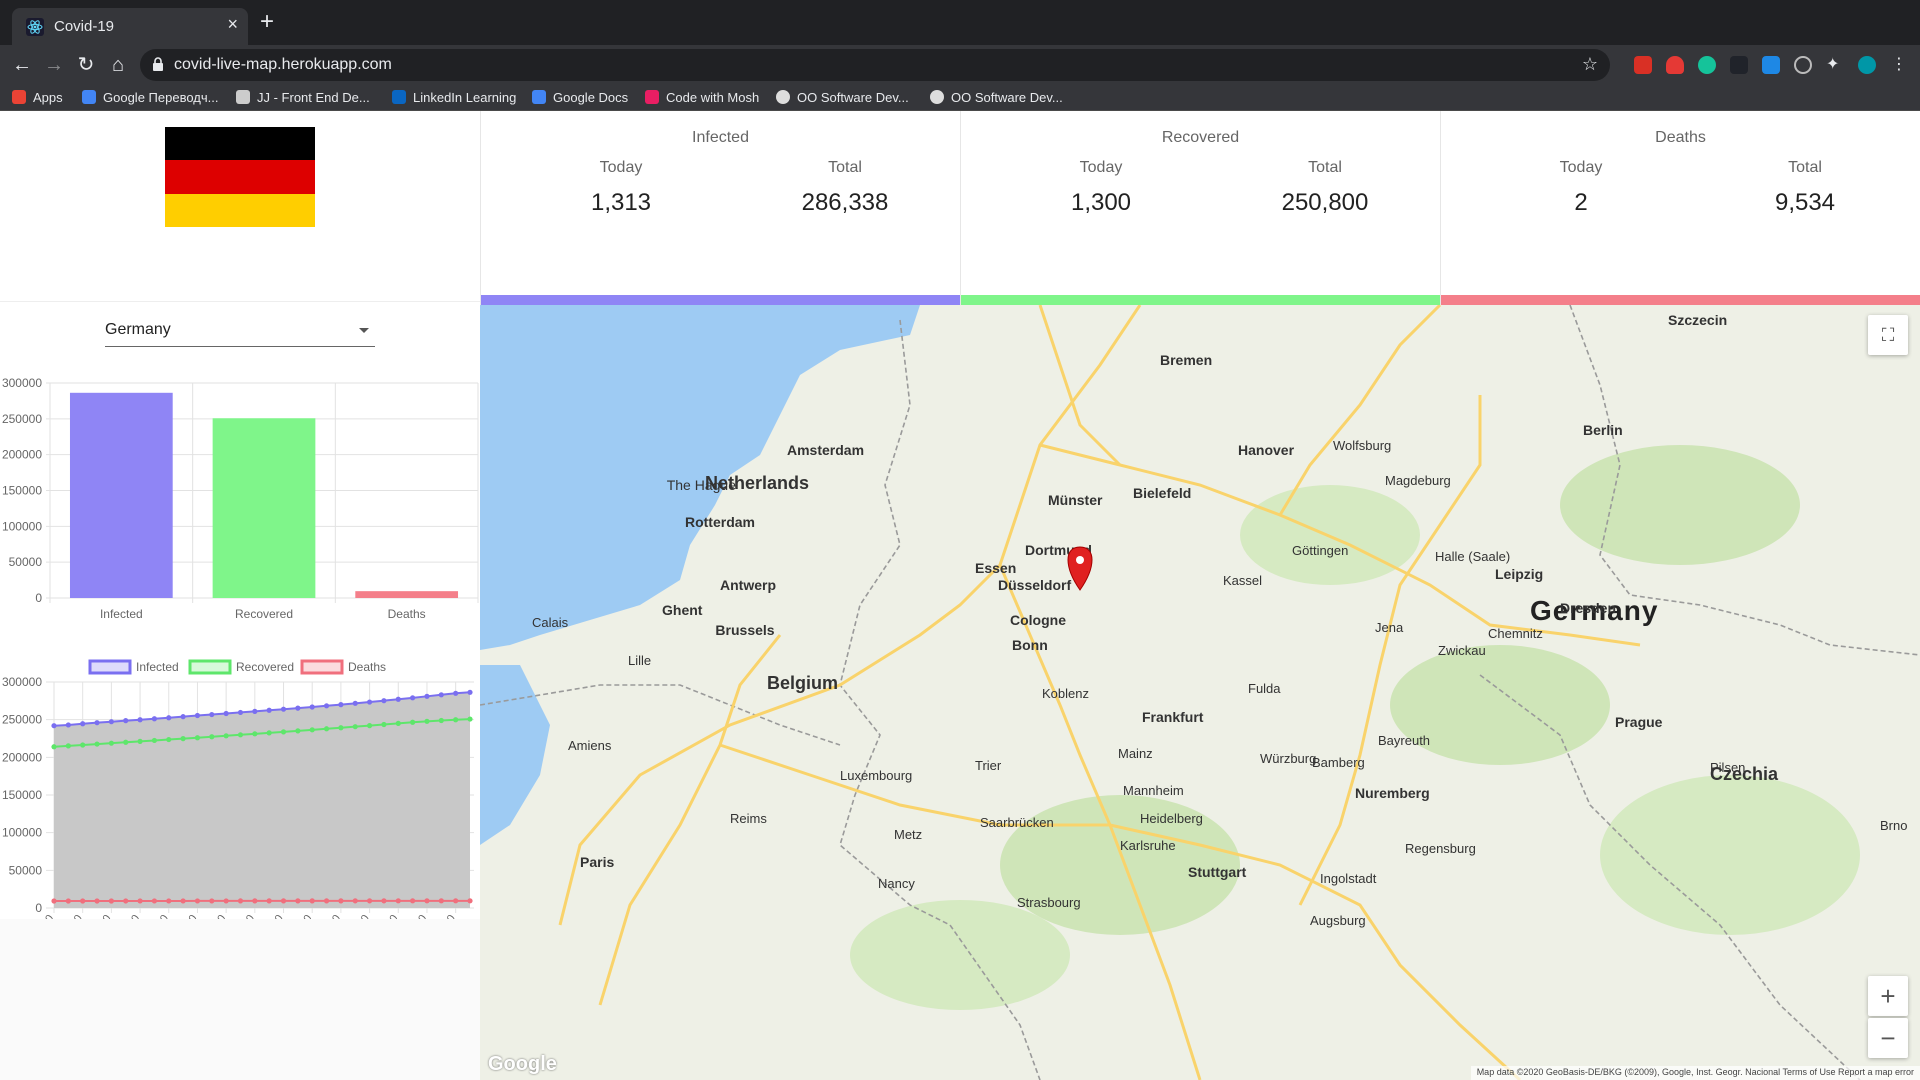  Describe the element at coordinates (240, 301) in the screenshot. I see `divider` at that location.